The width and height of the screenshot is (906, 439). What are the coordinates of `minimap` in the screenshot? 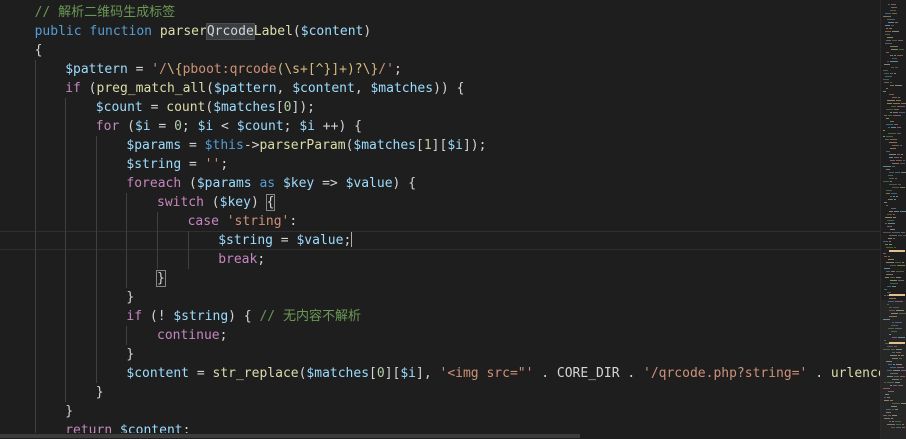 It's located at (893, 219).